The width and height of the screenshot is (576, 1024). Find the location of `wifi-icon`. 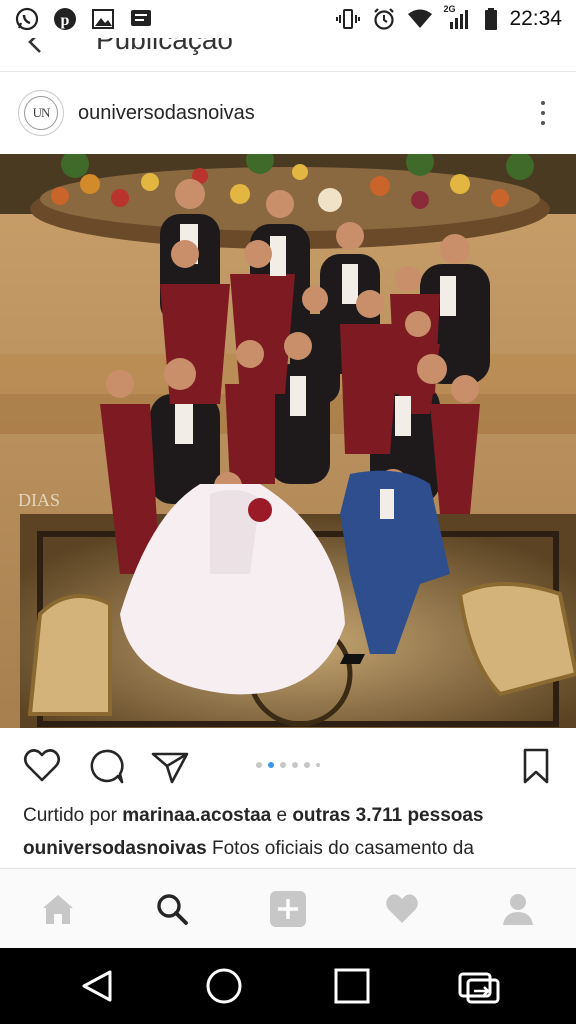

wifi-icon is located at coordinates (420, 19).